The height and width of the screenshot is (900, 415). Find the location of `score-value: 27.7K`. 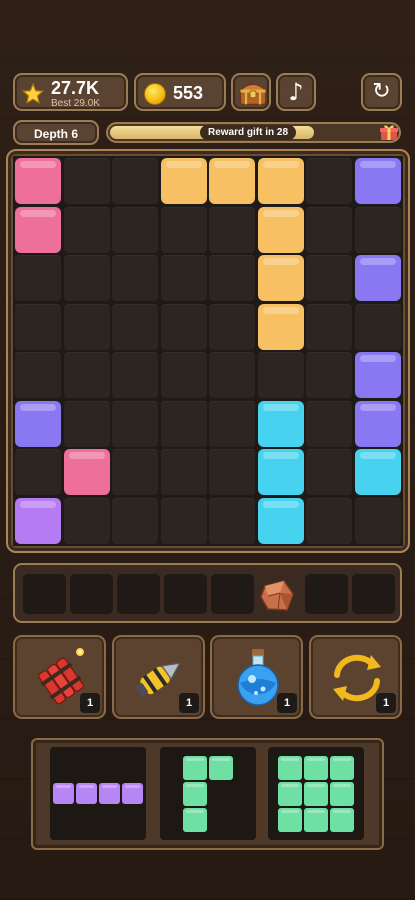

score-value: 27.7K is located at coordinates (75, 88).